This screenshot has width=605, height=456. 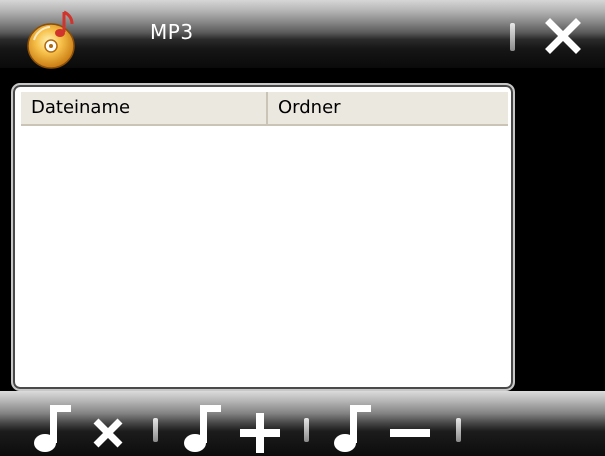 What do you see at coordinates (382, 428) in the screenshot?
I see `note-minus-icon` at bounding box center [382, 428].